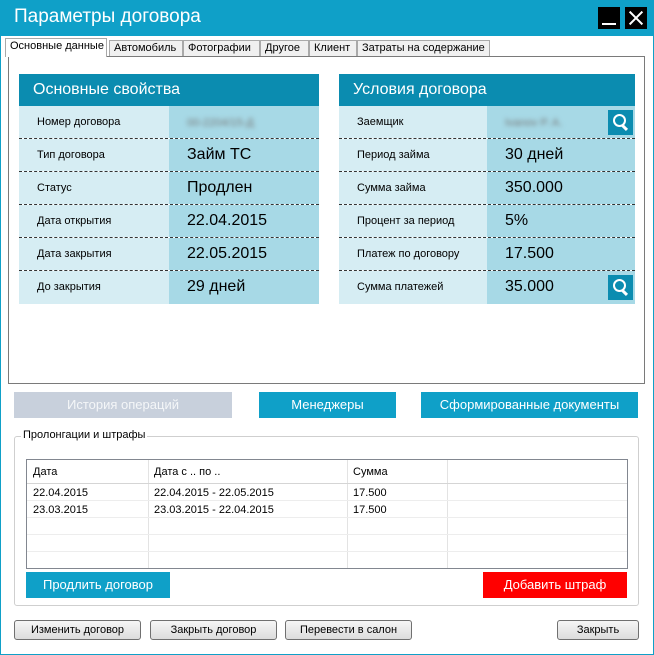 This screenshot has height=655, width=654. Describe the element at coordinates (214, 510) in the screenshot. I see `table-cell: 23.03.2015 - 22.04.2015` at that location.